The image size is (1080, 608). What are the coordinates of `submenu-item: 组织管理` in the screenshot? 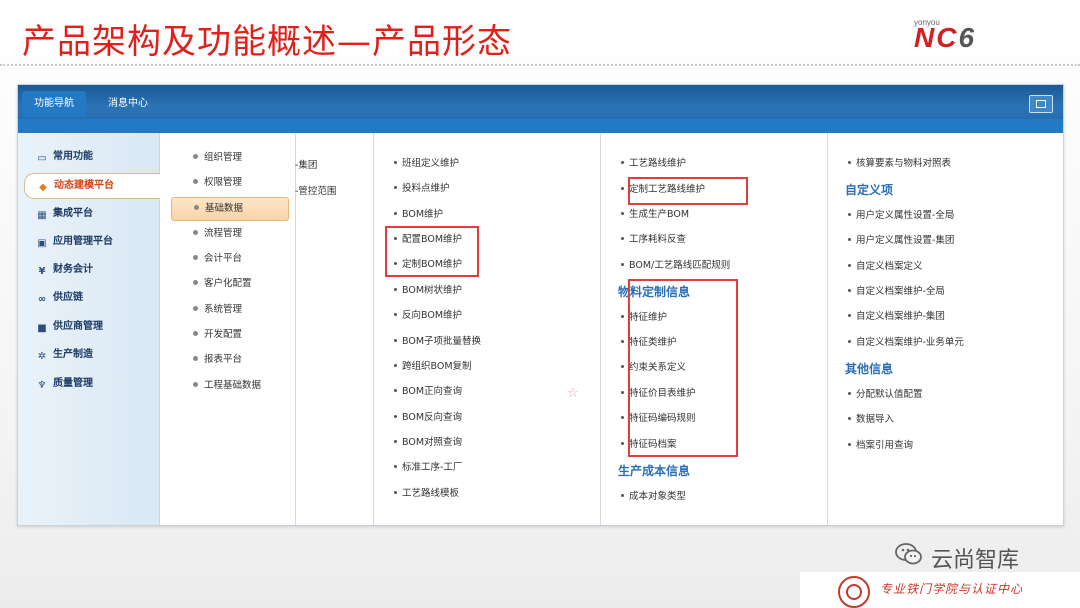 It's located at (229, 158).